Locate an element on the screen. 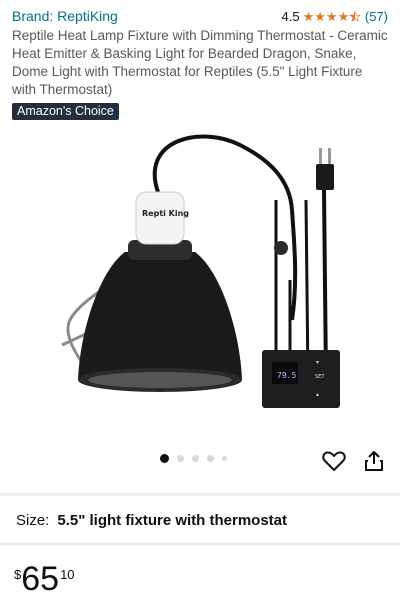  size-selector: Size: 5.5" light fixture with thermostat is located at coordinates (151, 520).